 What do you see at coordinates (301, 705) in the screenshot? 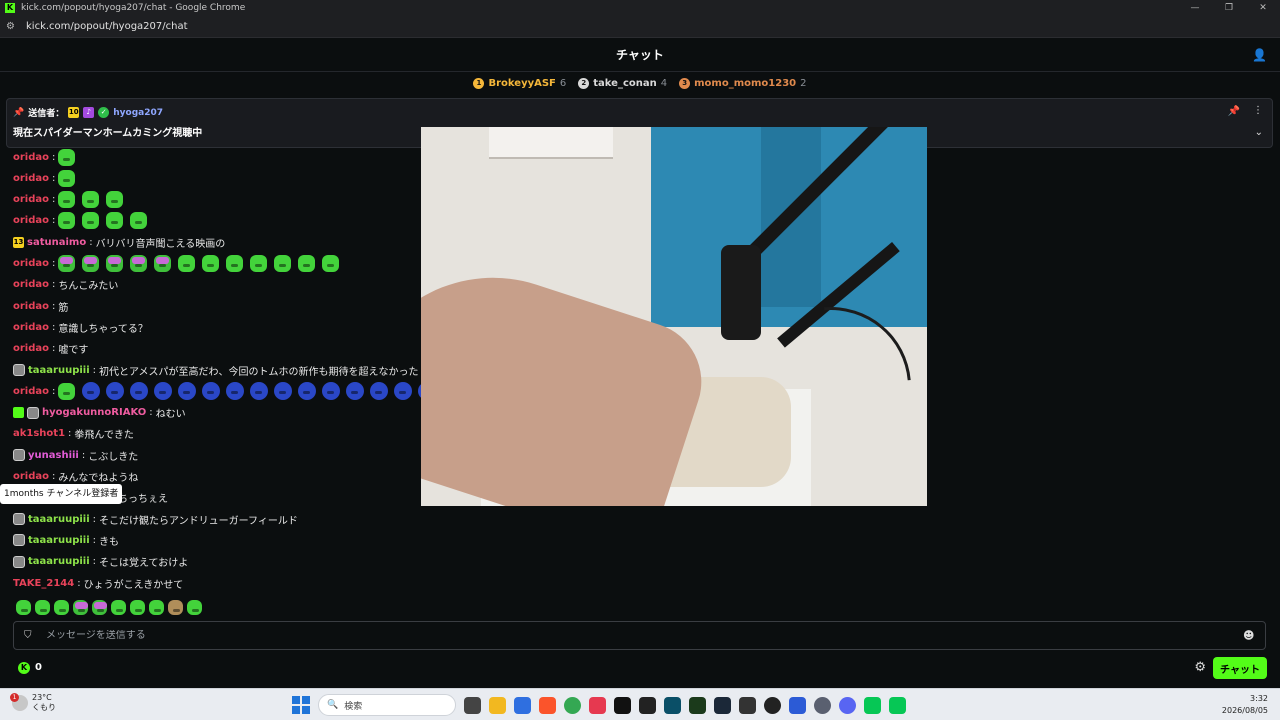
I see `windows-start-icon` at bounding box center [301, 705].